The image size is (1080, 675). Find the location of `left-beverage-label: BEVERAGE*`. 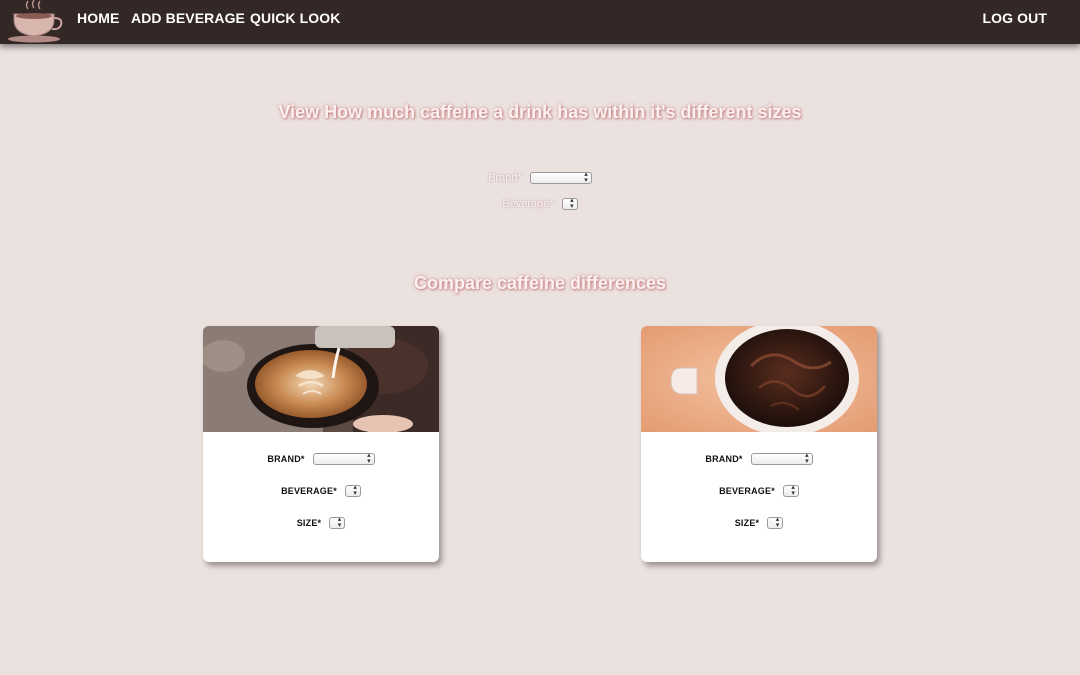

left-beverage-label: BEVERAGE* is located at coordinates (309, 491).